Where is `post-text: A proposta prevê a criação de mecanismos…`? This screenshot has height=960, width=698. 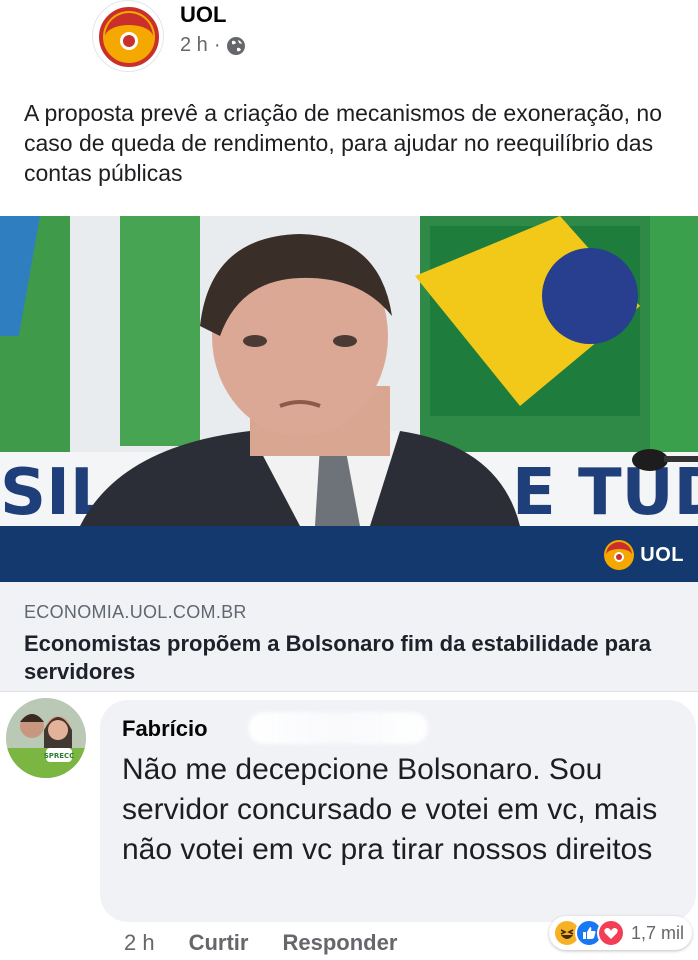
post-text: A proposta prevê a criação de mecanismos… is located at coordinates (343, 143).